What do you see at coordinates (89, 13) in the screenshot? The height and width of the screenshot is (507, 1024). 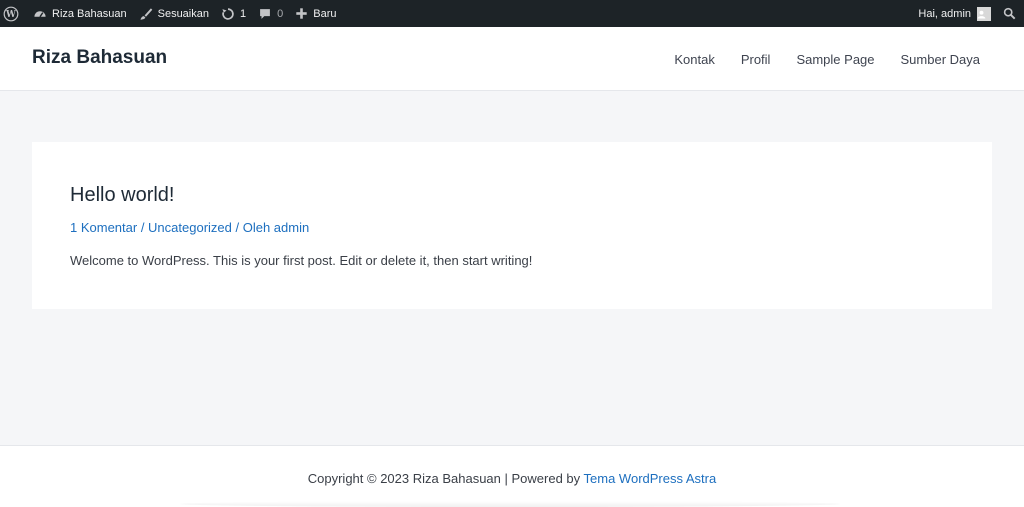 I see `admin-site-name: Riza Bahasuan` at bounding box center [89, 13].